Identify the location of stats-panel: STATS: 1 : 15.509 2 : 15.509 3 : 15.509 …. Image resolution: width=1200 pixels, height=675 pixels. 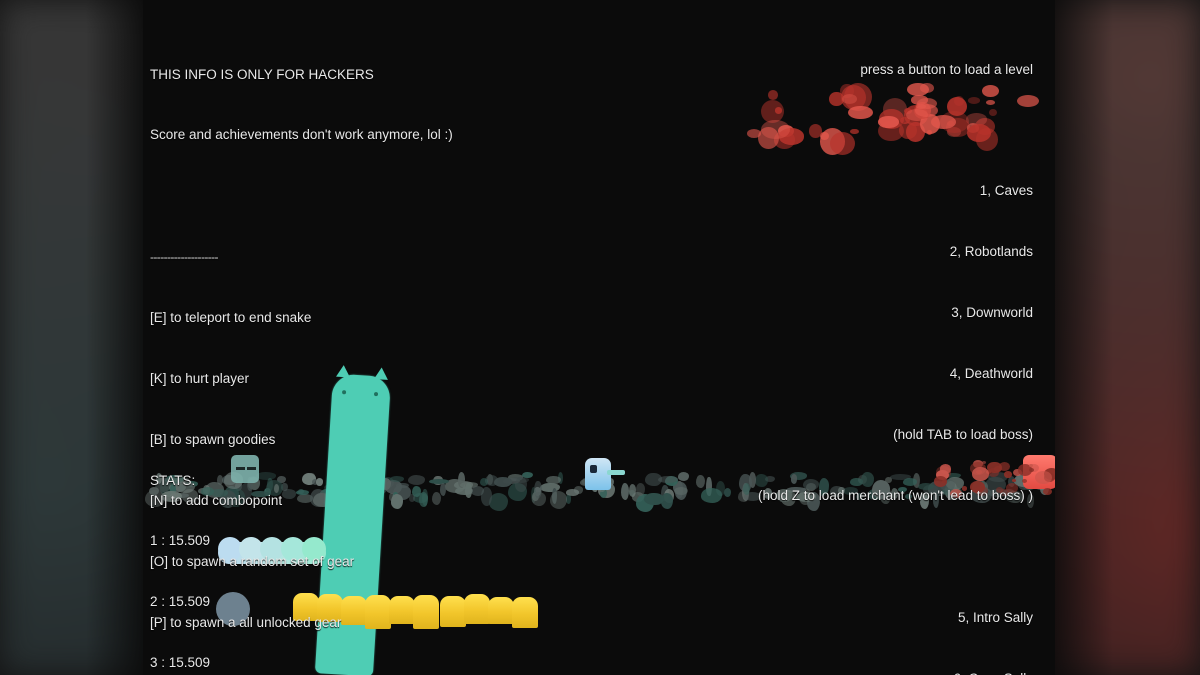
(207, 552).